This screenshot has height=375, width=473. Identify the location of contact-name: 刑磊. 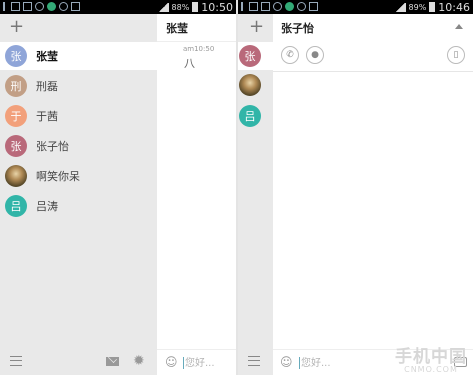
(47, 86).